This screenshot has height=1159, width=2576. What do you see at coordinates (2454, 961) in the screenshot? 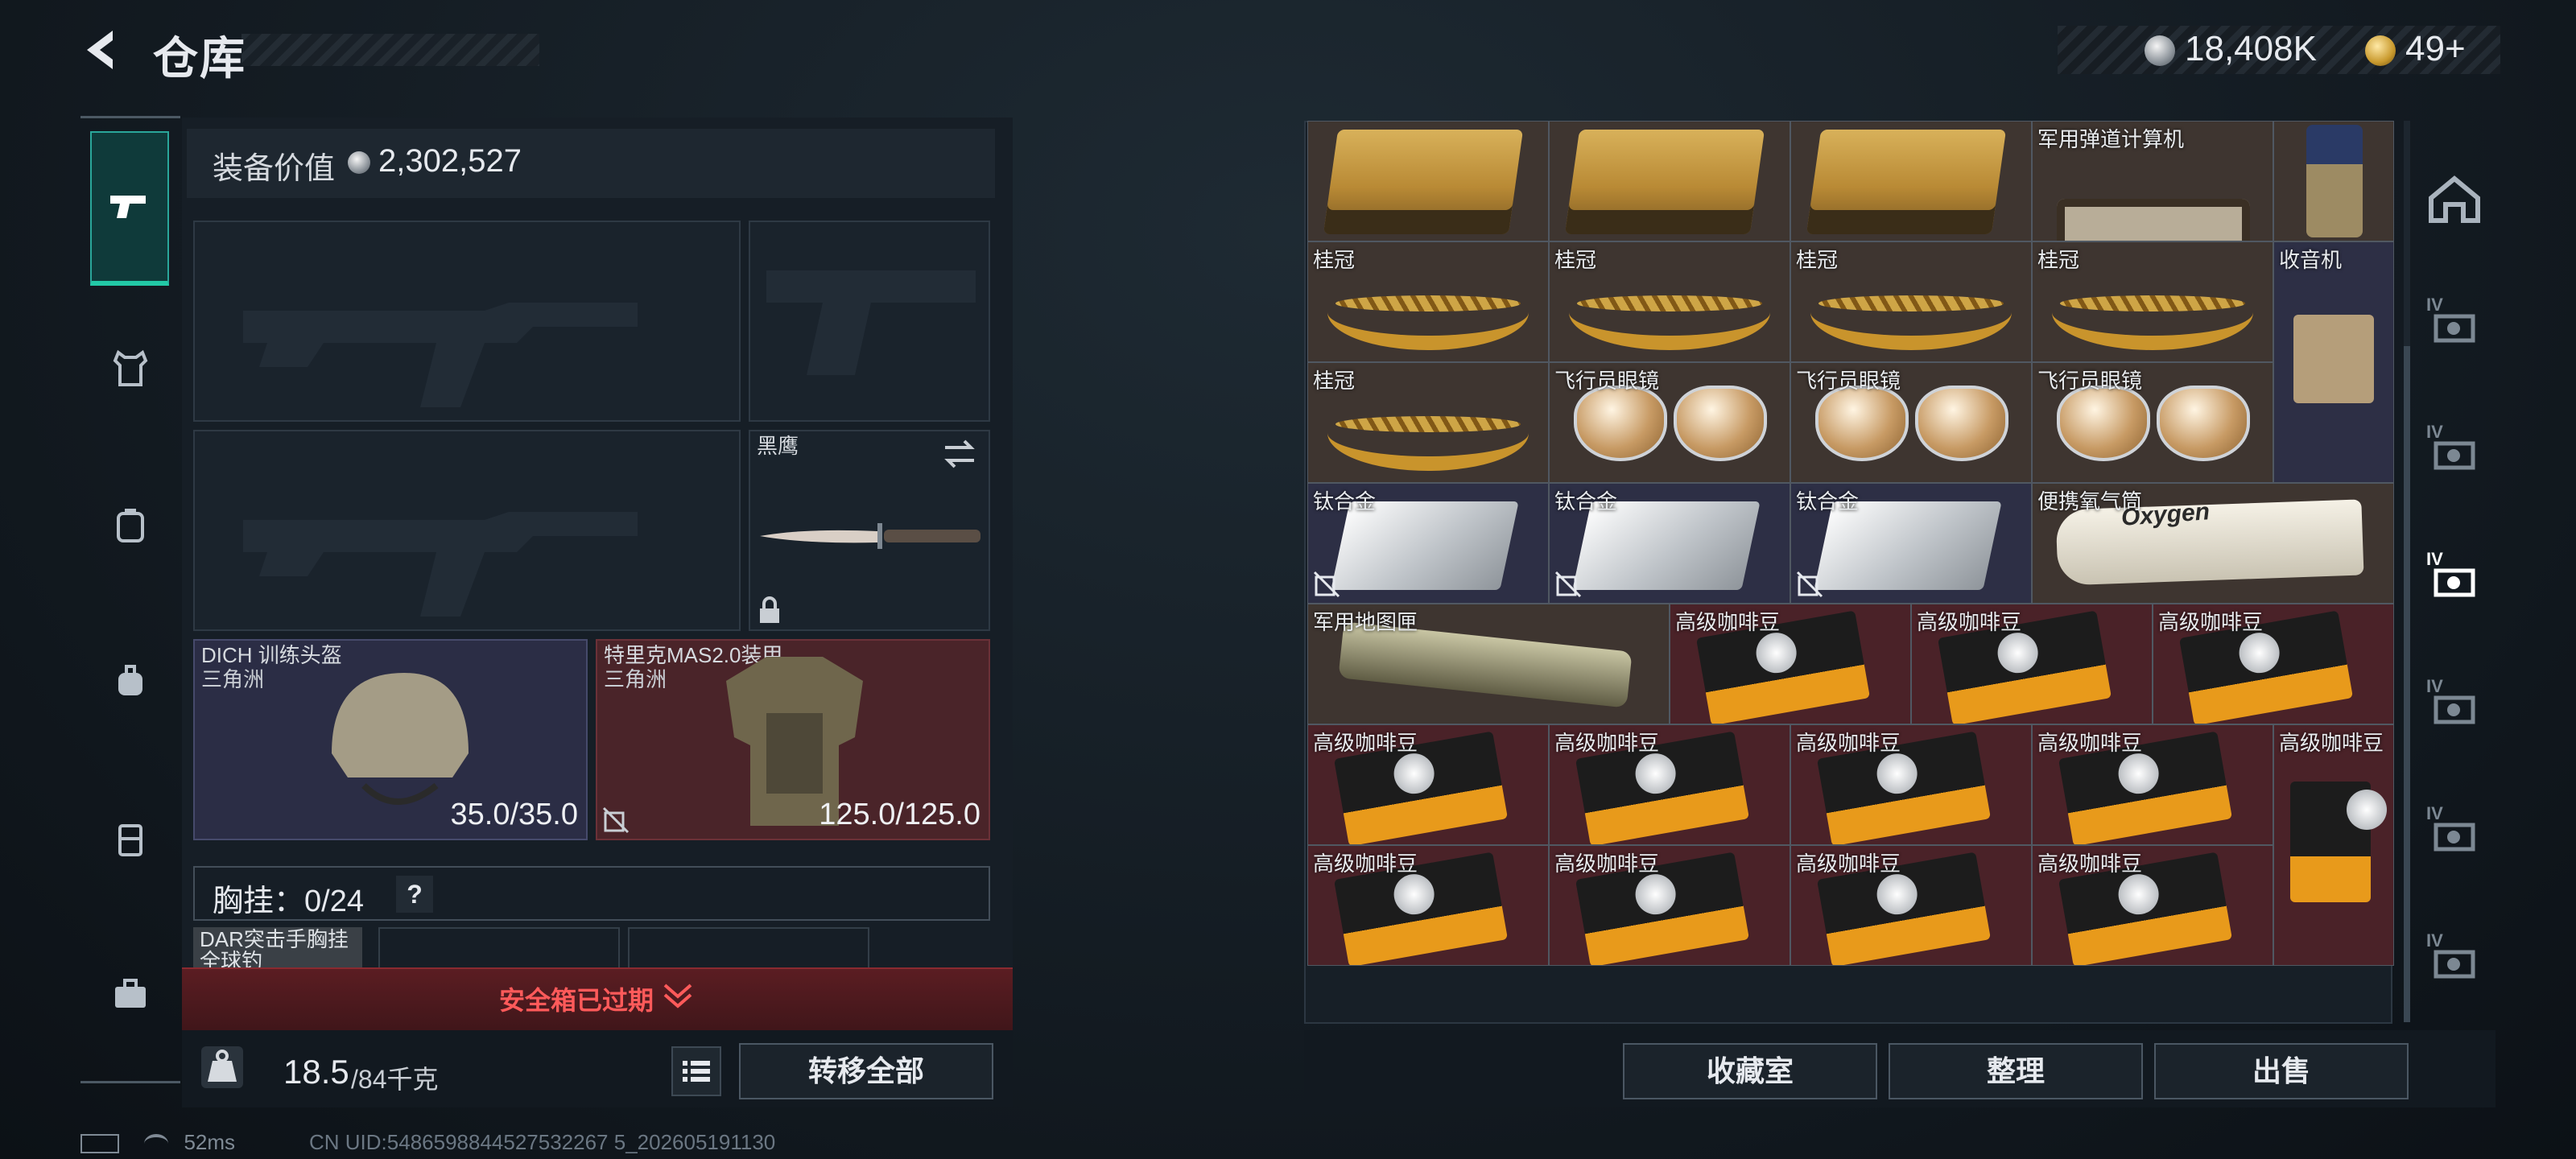
I see `storage-tab-6: IV` at bounding box center [2454, 961].